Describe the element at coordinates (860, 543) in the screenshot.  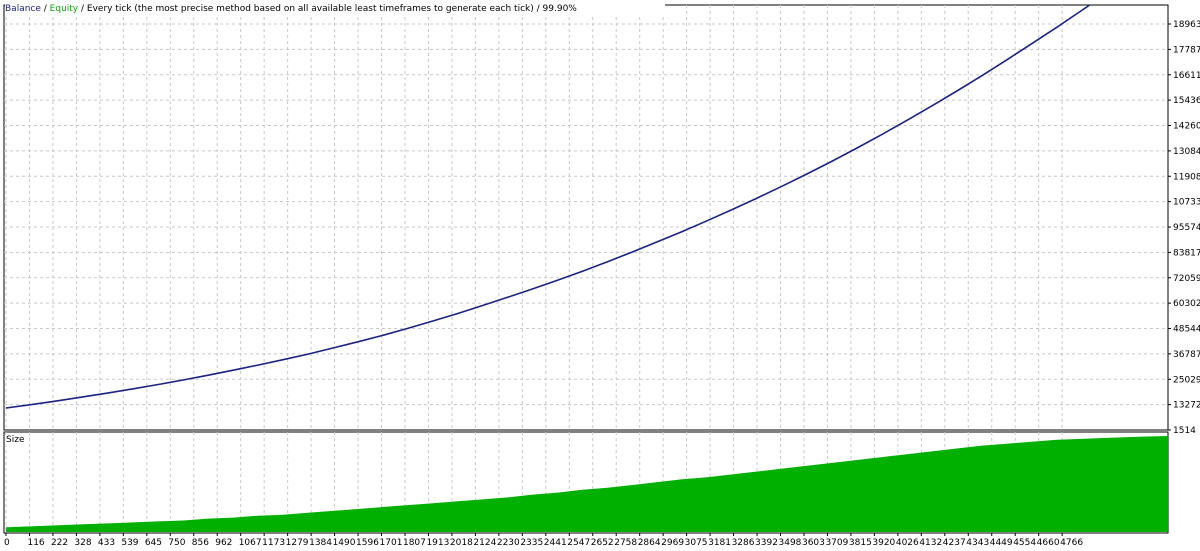
I see `x-tick-label: 3815` at that location.